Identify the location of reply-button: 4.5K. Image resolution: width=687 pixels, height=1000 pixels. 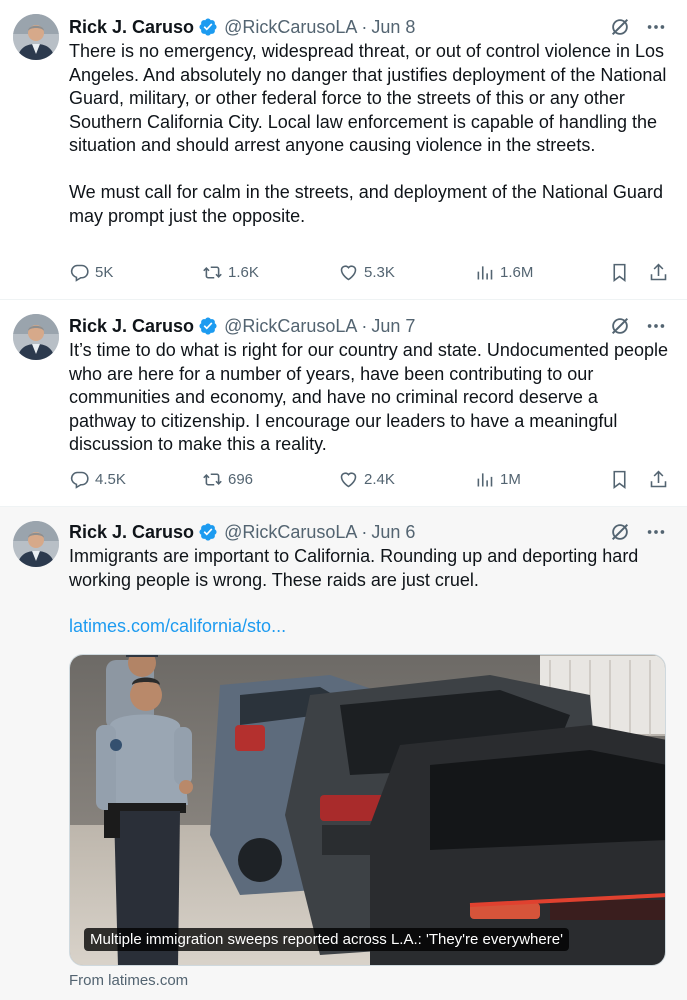
(97, 479).